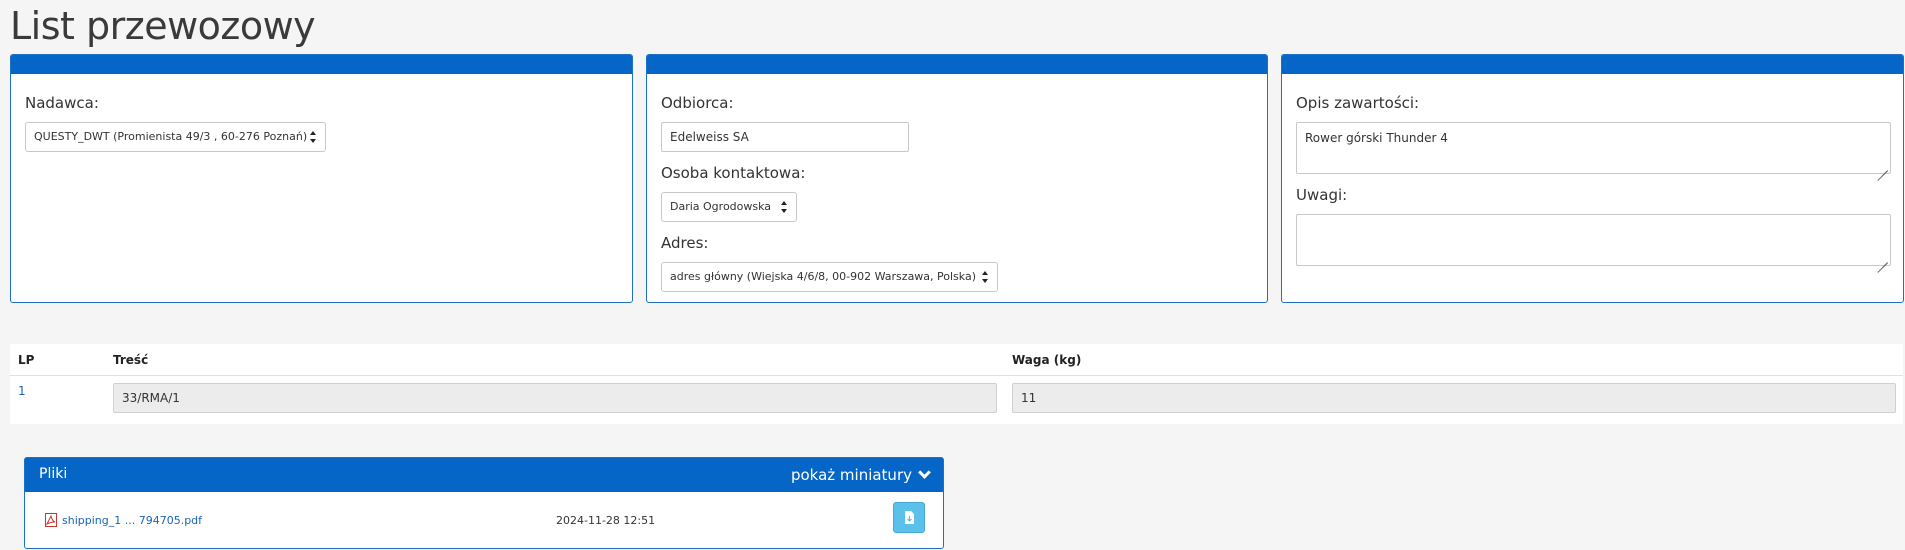 This screenshot has height=550, width=1905. What do you see at coordinates (62, 103) in the screenshot?
I see `sender-label: Nadawca:` at bounding box center [62, 103].